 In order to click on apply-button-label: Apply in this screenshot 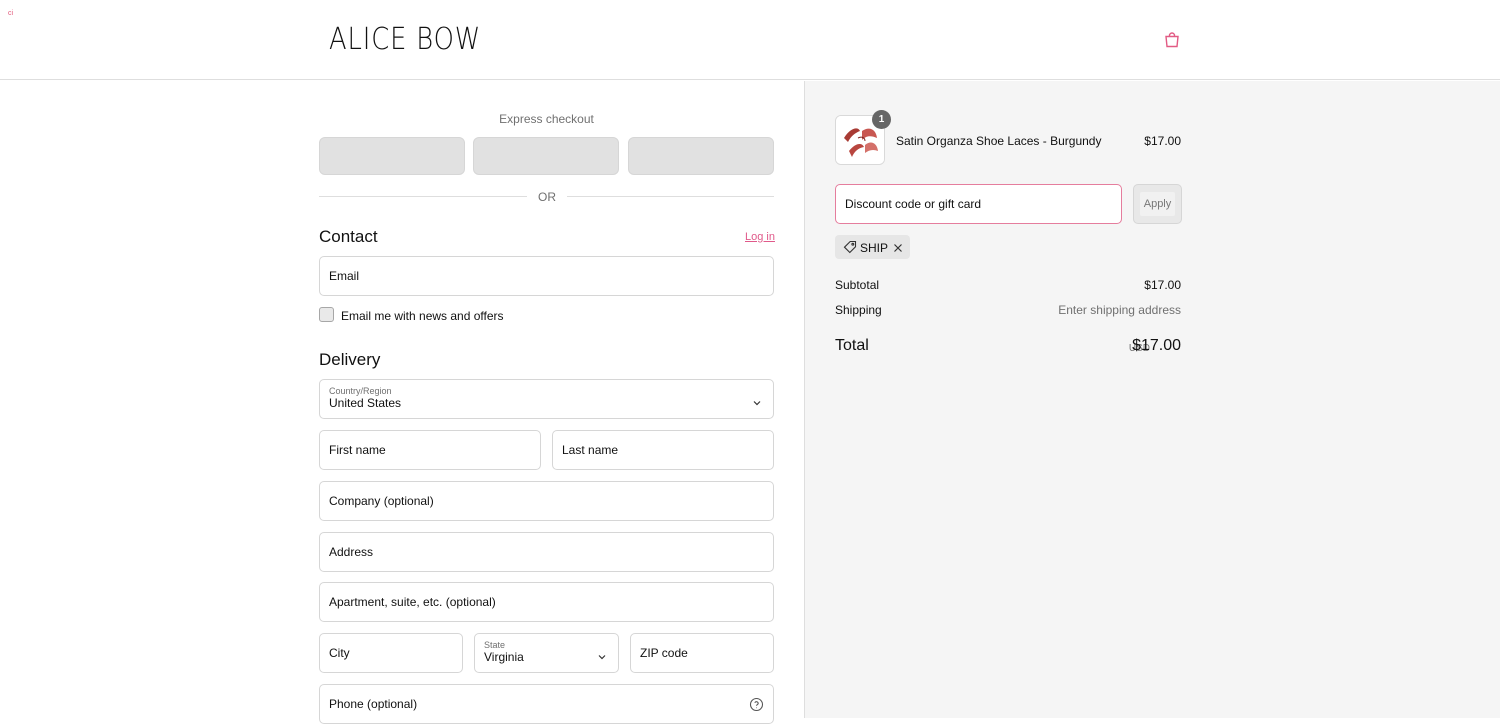, I will do `click(1157, 204)`.